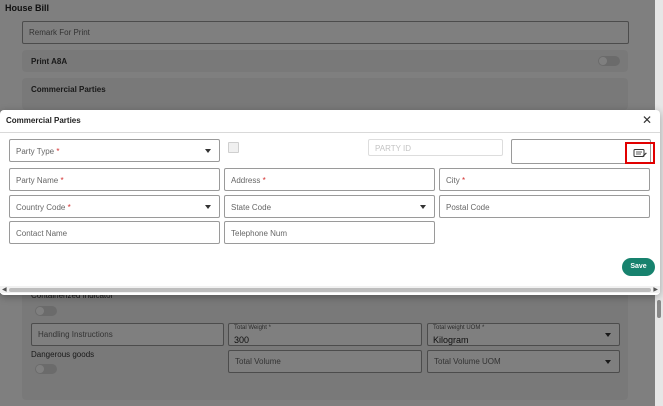 This screenshot has width=663, height=406. I want to click on modal-title: Commercial Parties, so click(43, 120).